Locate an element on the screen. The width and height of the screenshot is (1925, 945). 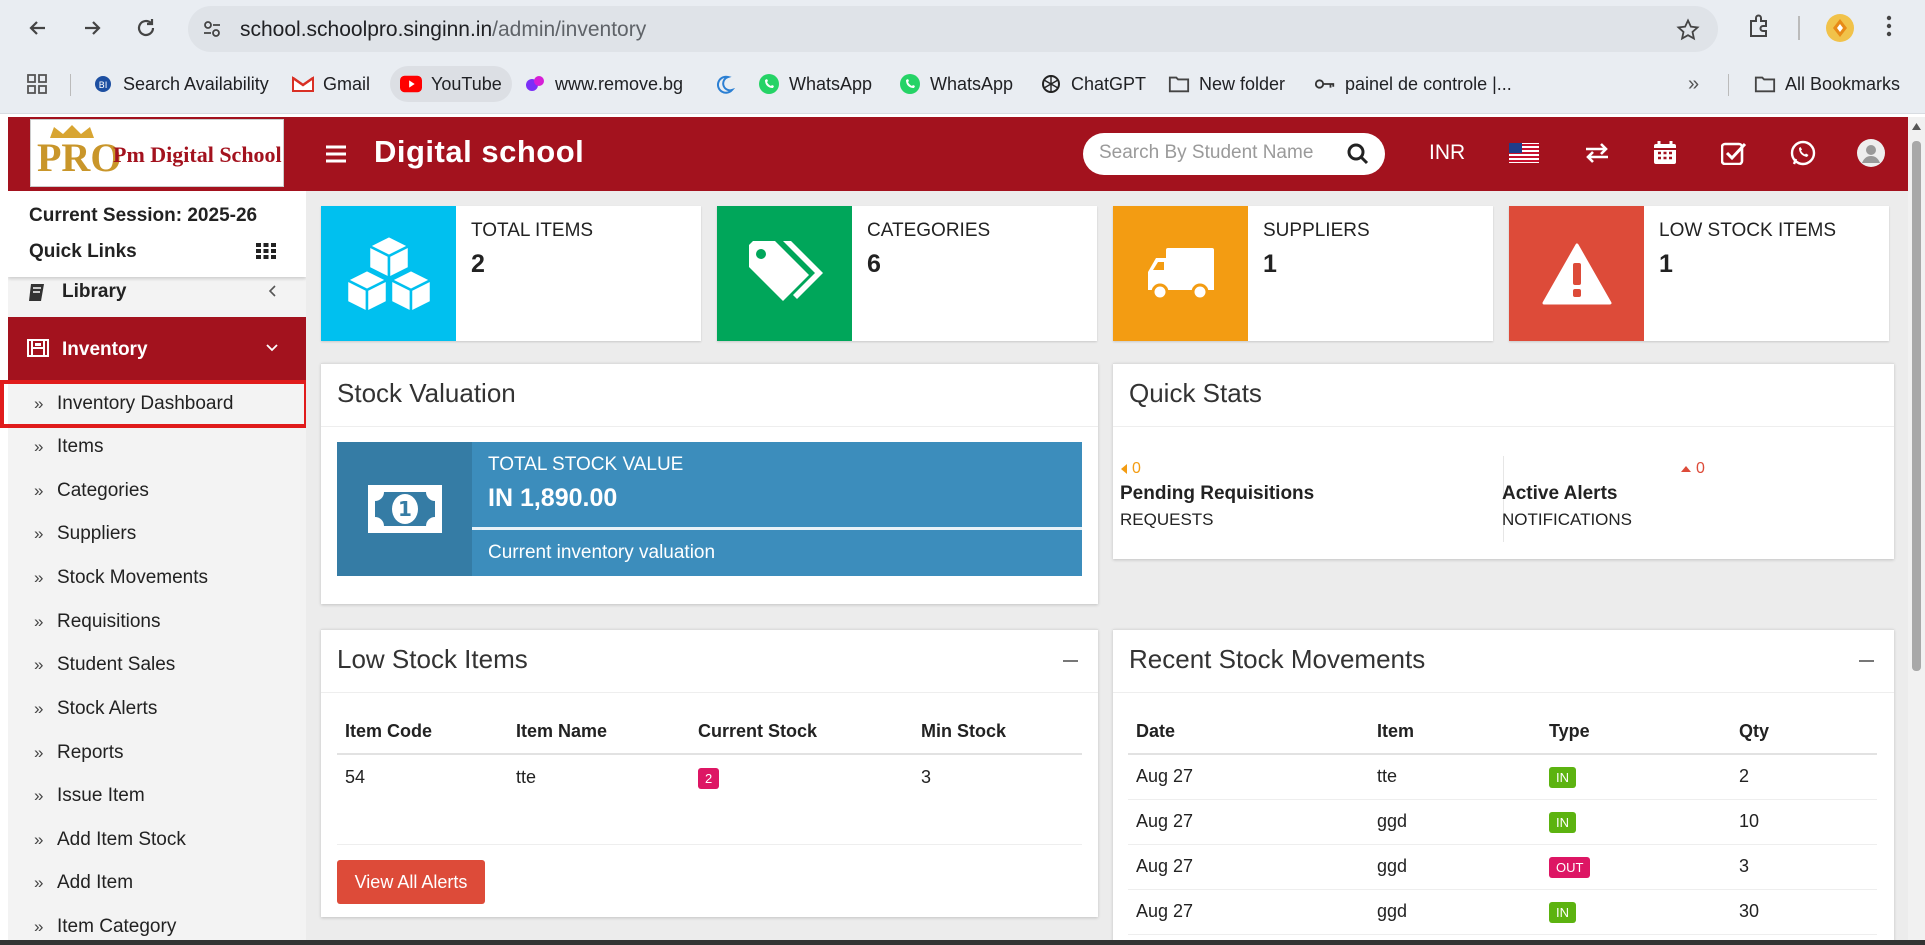
categories-card: CATEGORIES 6 is located at coordinates (907, 273).